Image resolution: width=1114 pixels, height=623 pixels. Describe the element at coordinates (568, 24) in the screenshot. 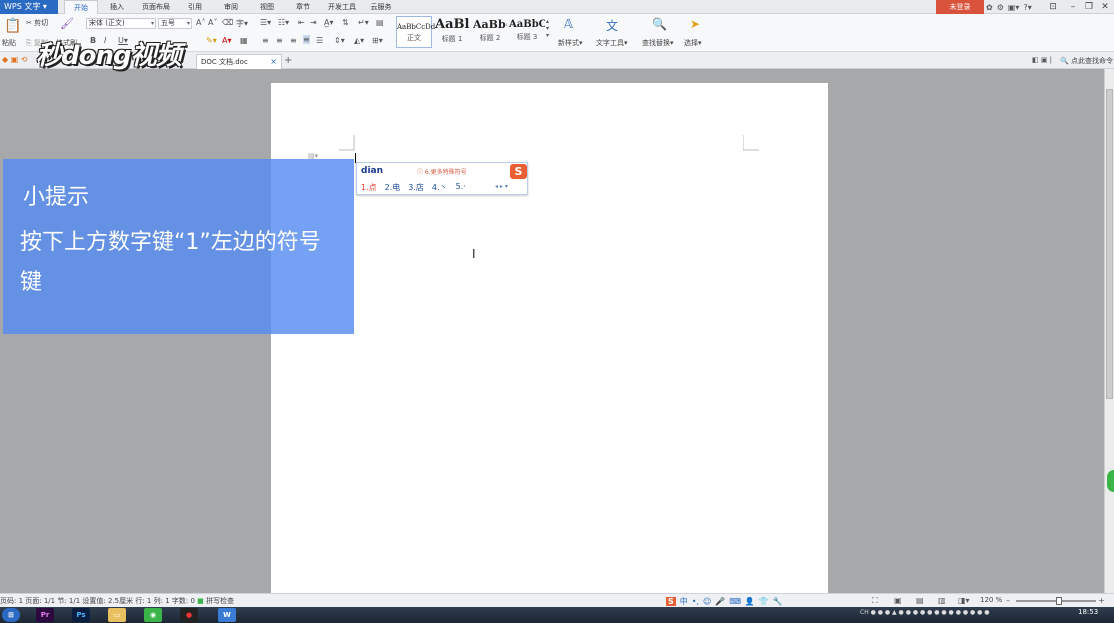

I see `new-style-icon: 𝔸` at that location.